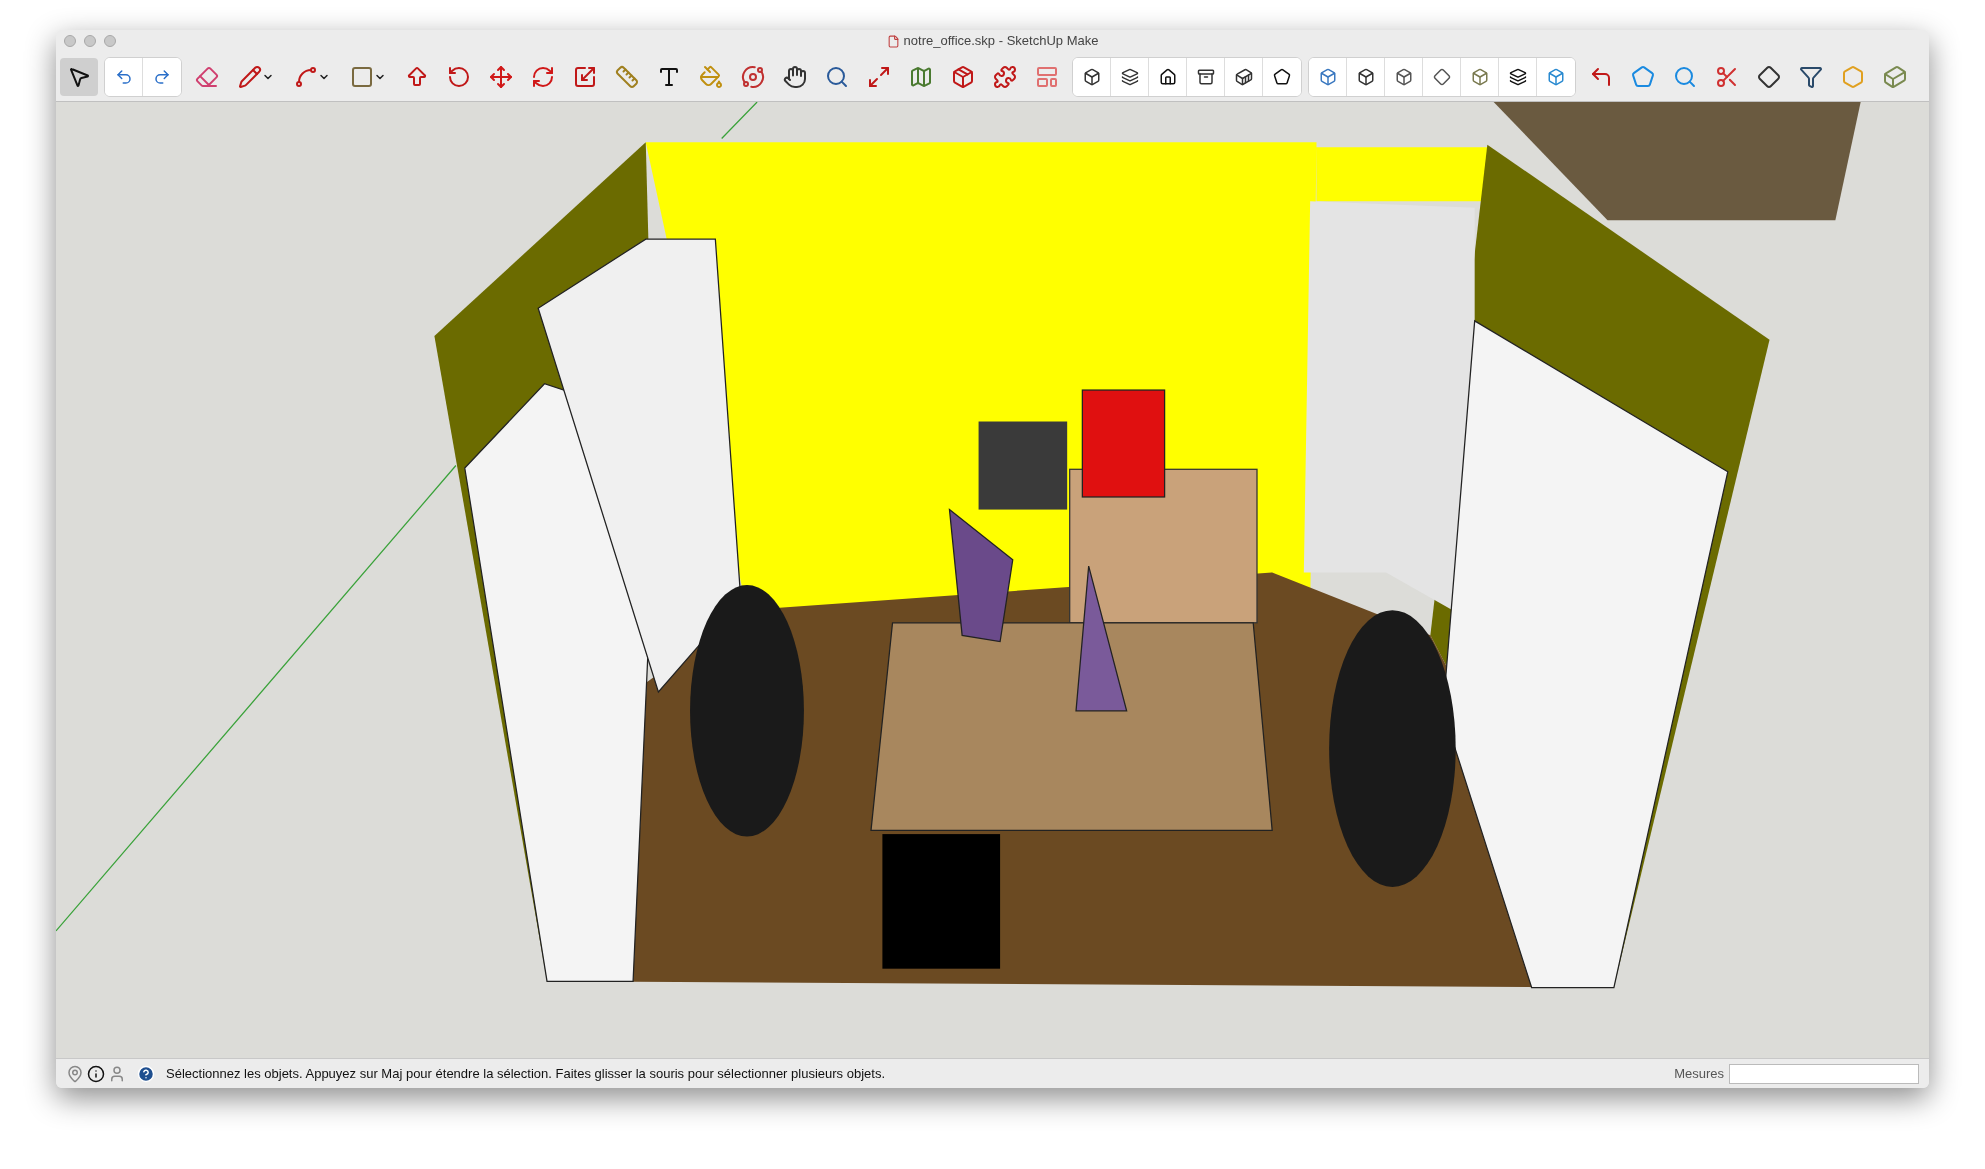  I want to click on container-icon, so click(1243, 76).